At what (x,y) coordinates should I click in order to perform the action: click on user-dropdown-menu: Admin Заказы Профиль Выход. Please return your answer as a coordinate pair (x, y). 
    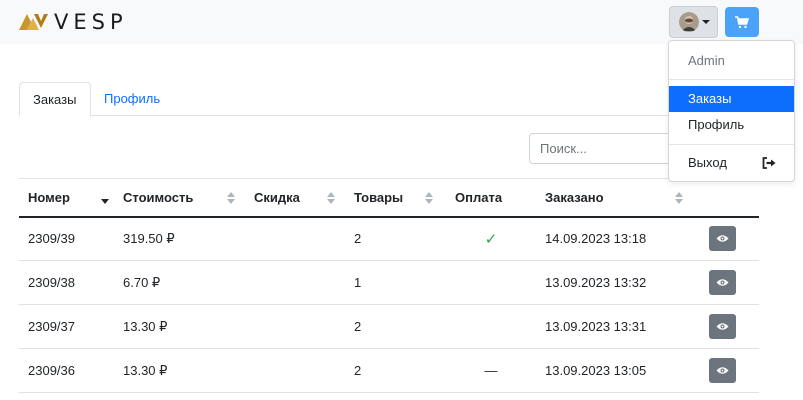
    Looking at the image, I should click on (731, 111).